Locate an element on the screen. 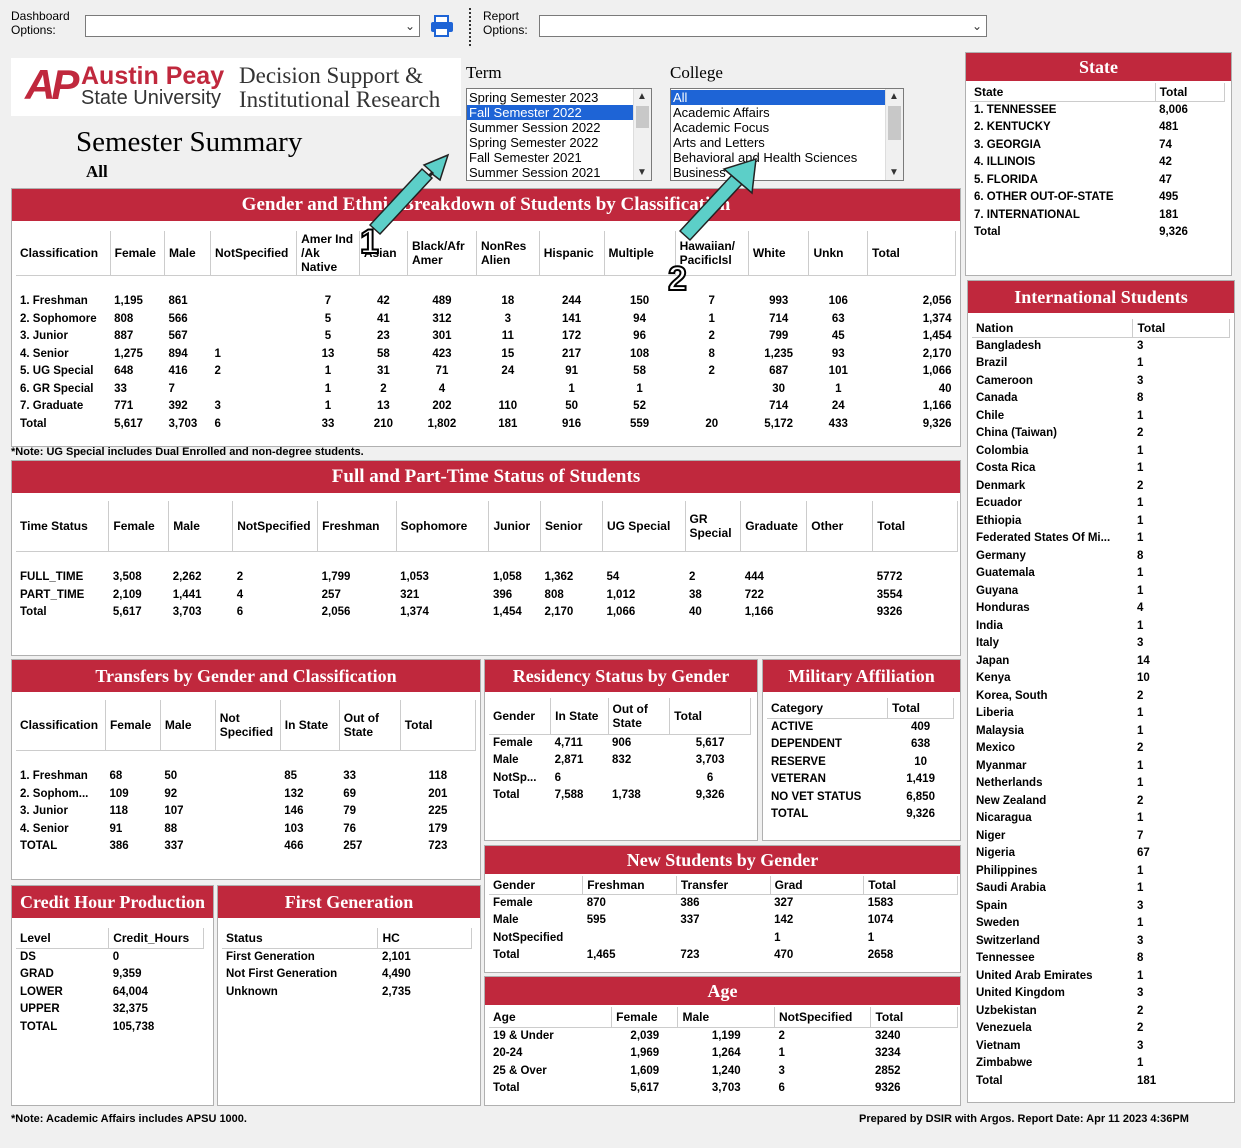 The image size is (1241, 1148). column-header: Age is located at coordinates (551, 1017).